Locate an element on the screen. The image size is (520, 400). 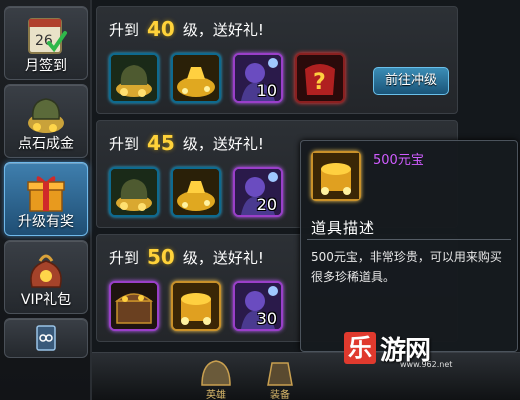
tab-label: 升级有奖 is located at coordinates (46, 222).